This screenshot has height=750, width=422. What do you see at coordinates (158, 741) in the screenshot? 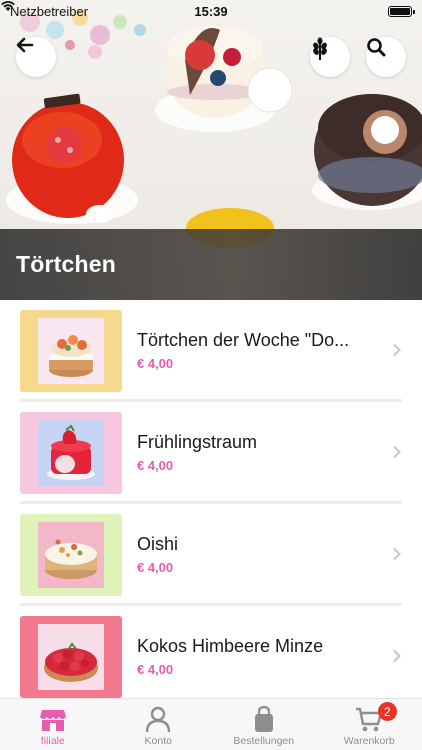
I see `tab-label: Konto` at bounding box center [158, 741].